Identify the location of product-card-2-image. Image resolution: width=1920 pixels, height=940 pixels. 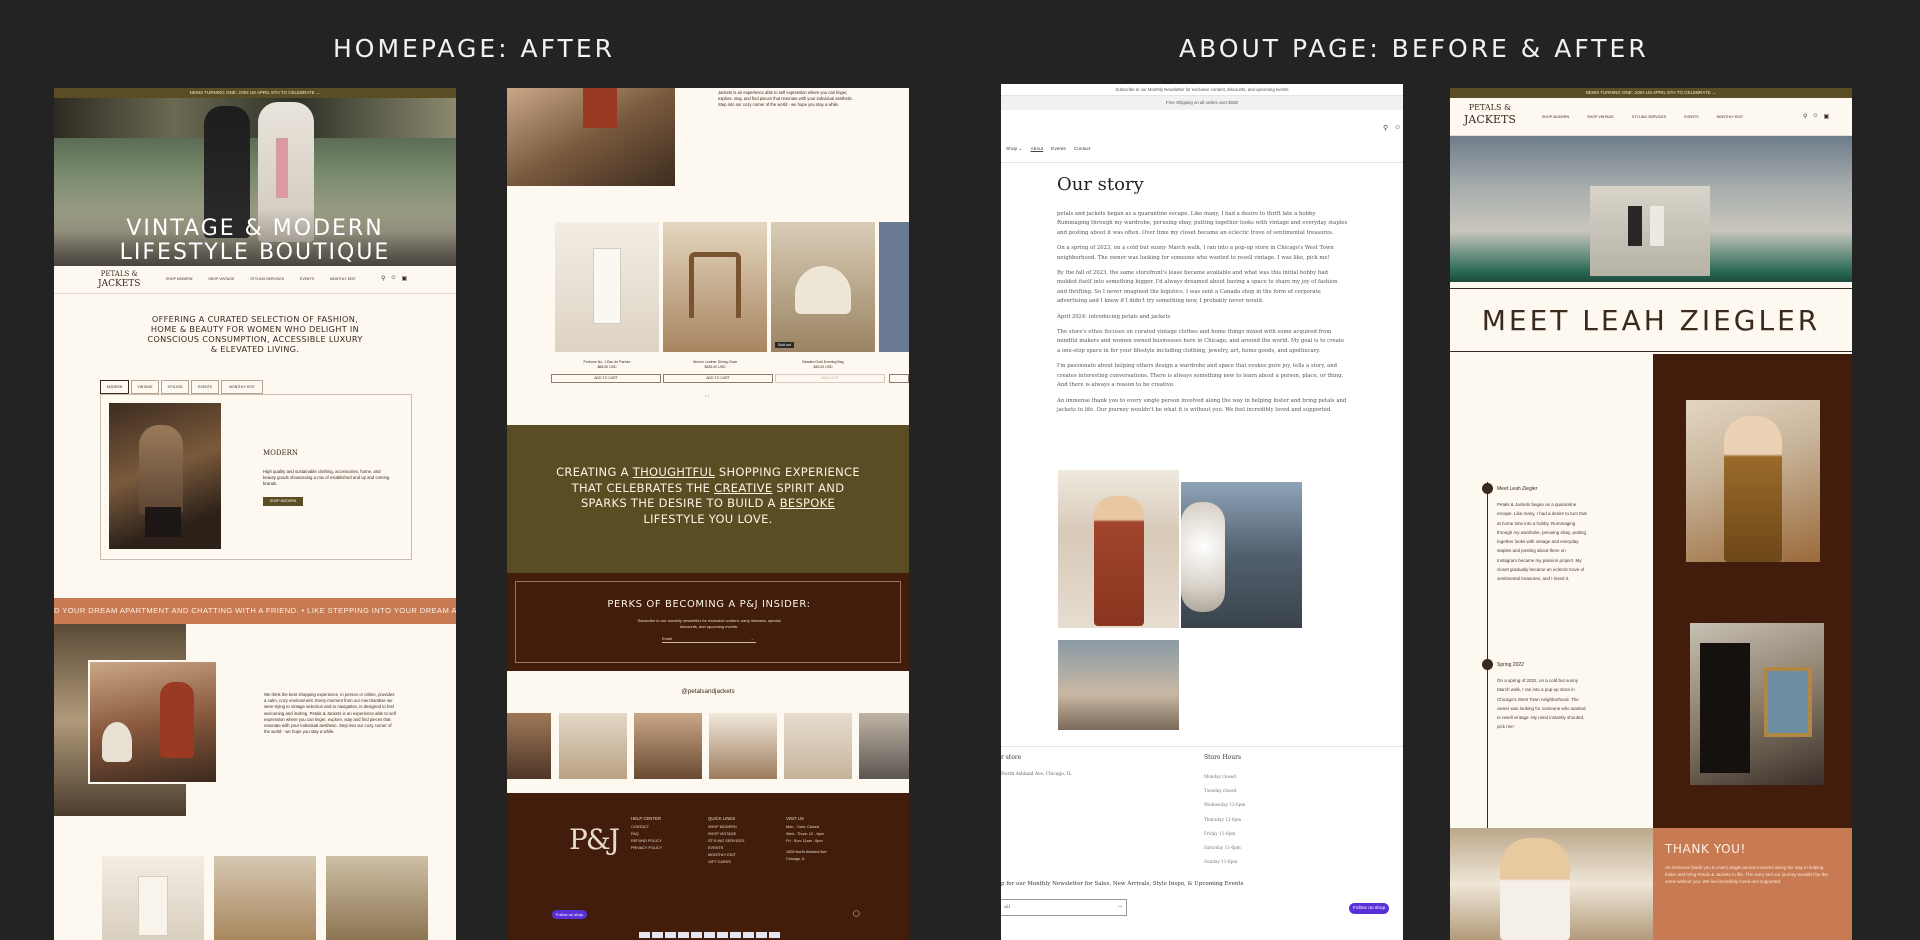
(715, 287).